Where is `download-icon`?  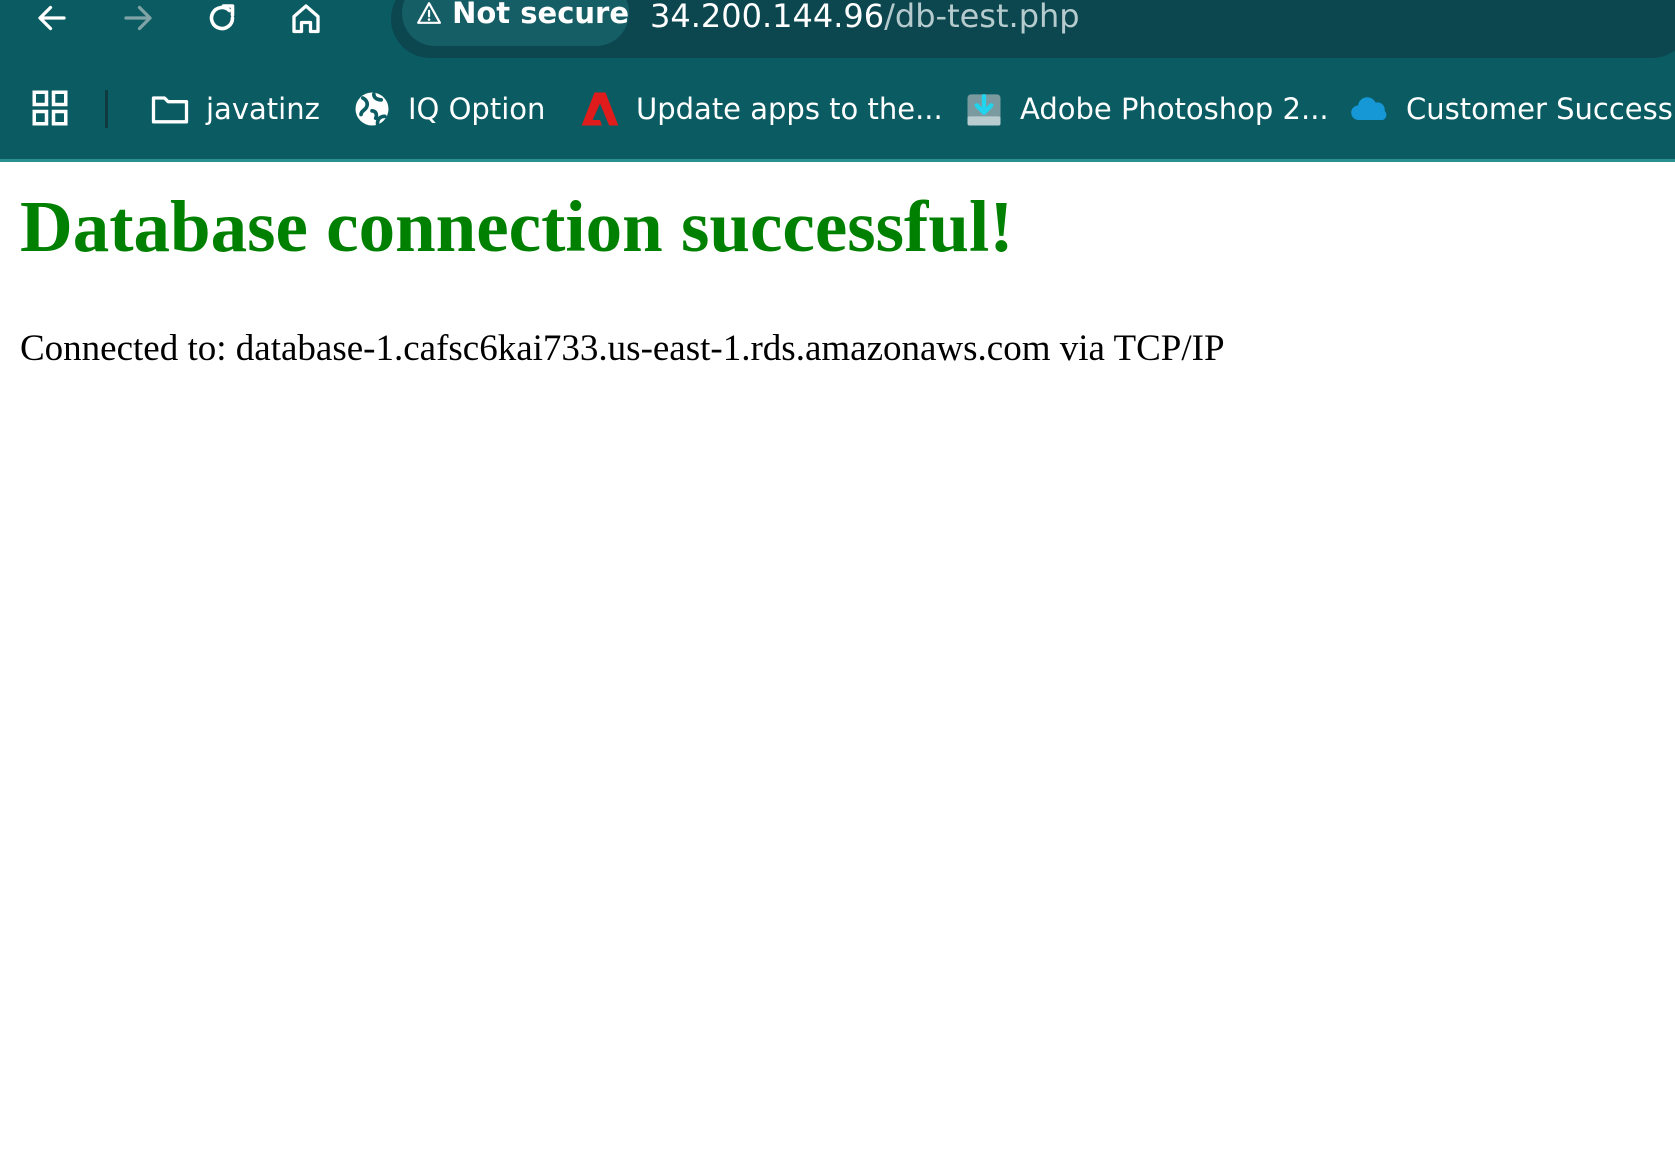 download-icon is located at coordinates (984, 109).